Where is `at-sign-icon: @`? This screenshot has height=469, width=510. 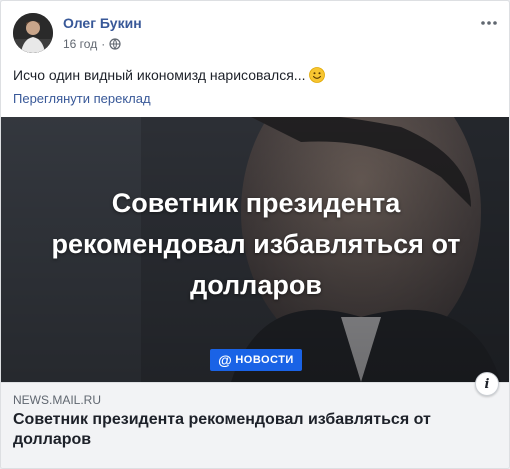 at-sign-icon: @ is located at coordinates (225, 360).